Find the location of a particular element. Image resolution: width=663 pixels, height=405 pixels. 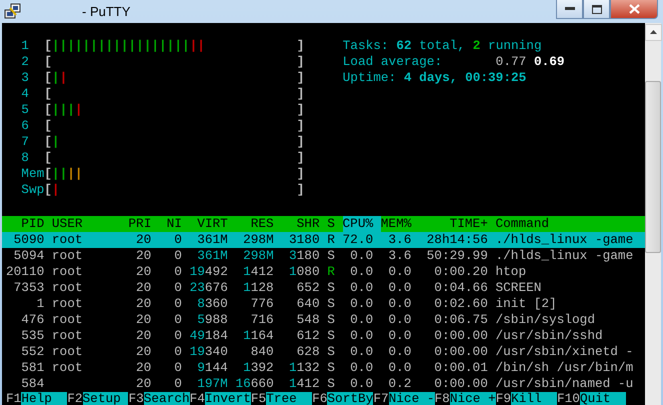

column-header: CPU% is located at coordinates (361, 224).